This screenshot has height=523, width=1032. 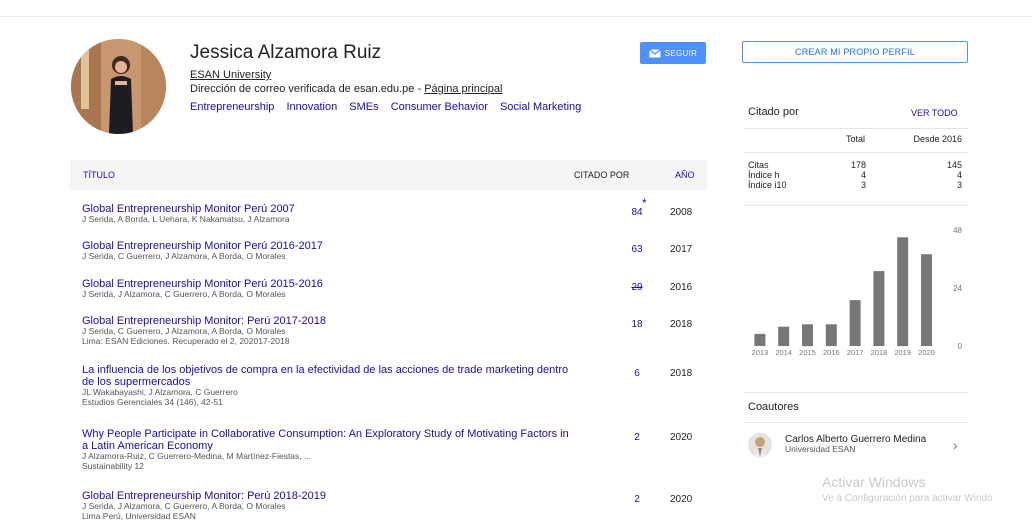 I want to click on citation-count: 84, so click(x=637, y=212).